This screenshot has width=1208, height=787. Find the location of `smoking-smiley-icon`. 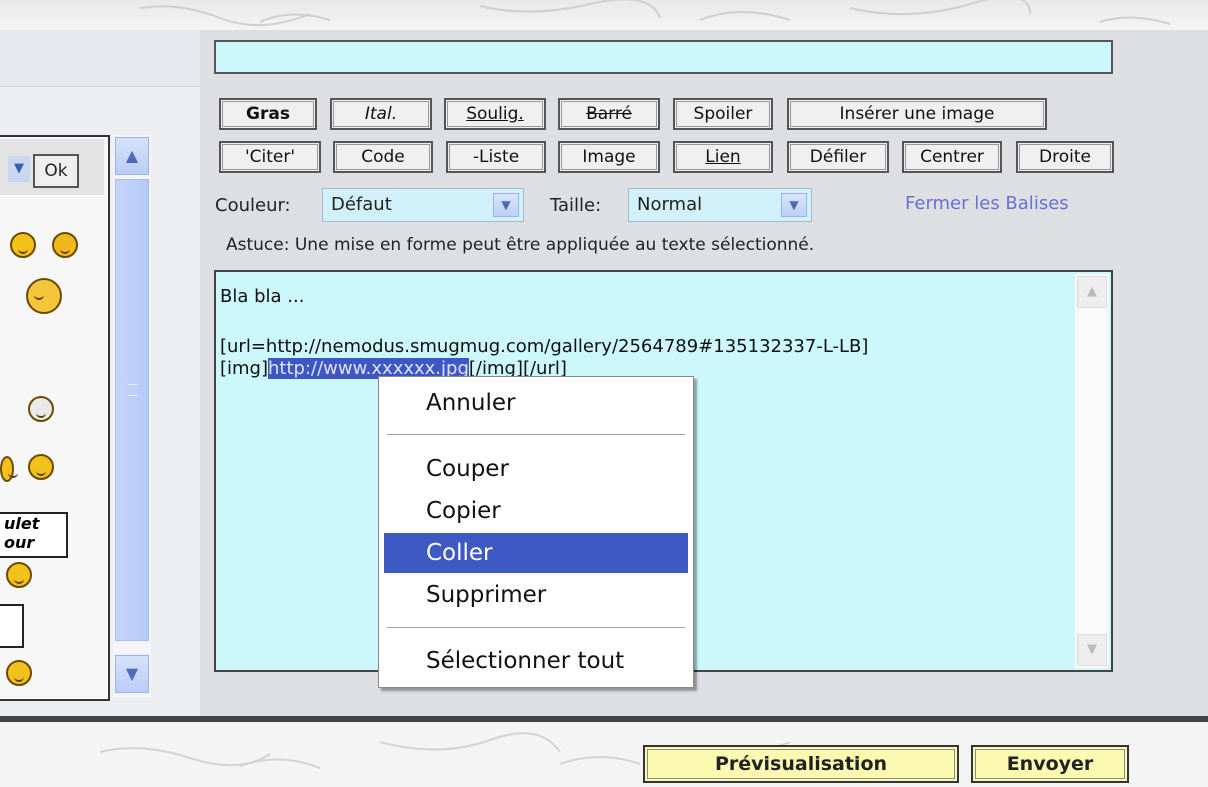

smoking-smiley-icon is located at coordinates (41, 467).